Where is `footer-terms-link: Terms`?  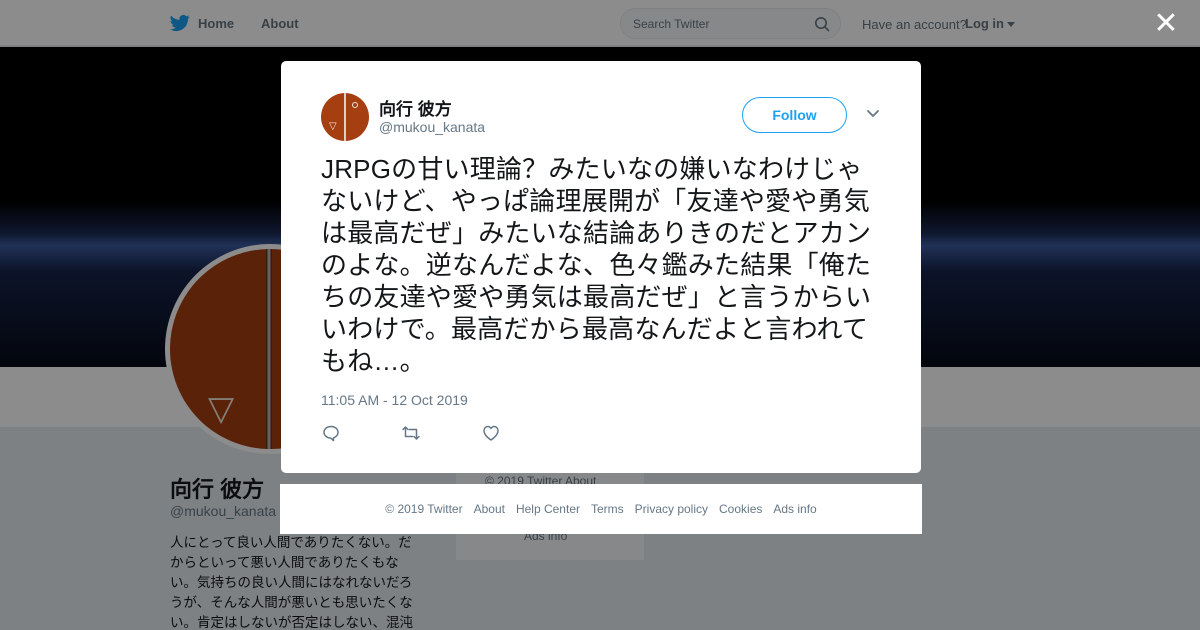
footer-terms-link: Terms is located at coordinates (607, 509).